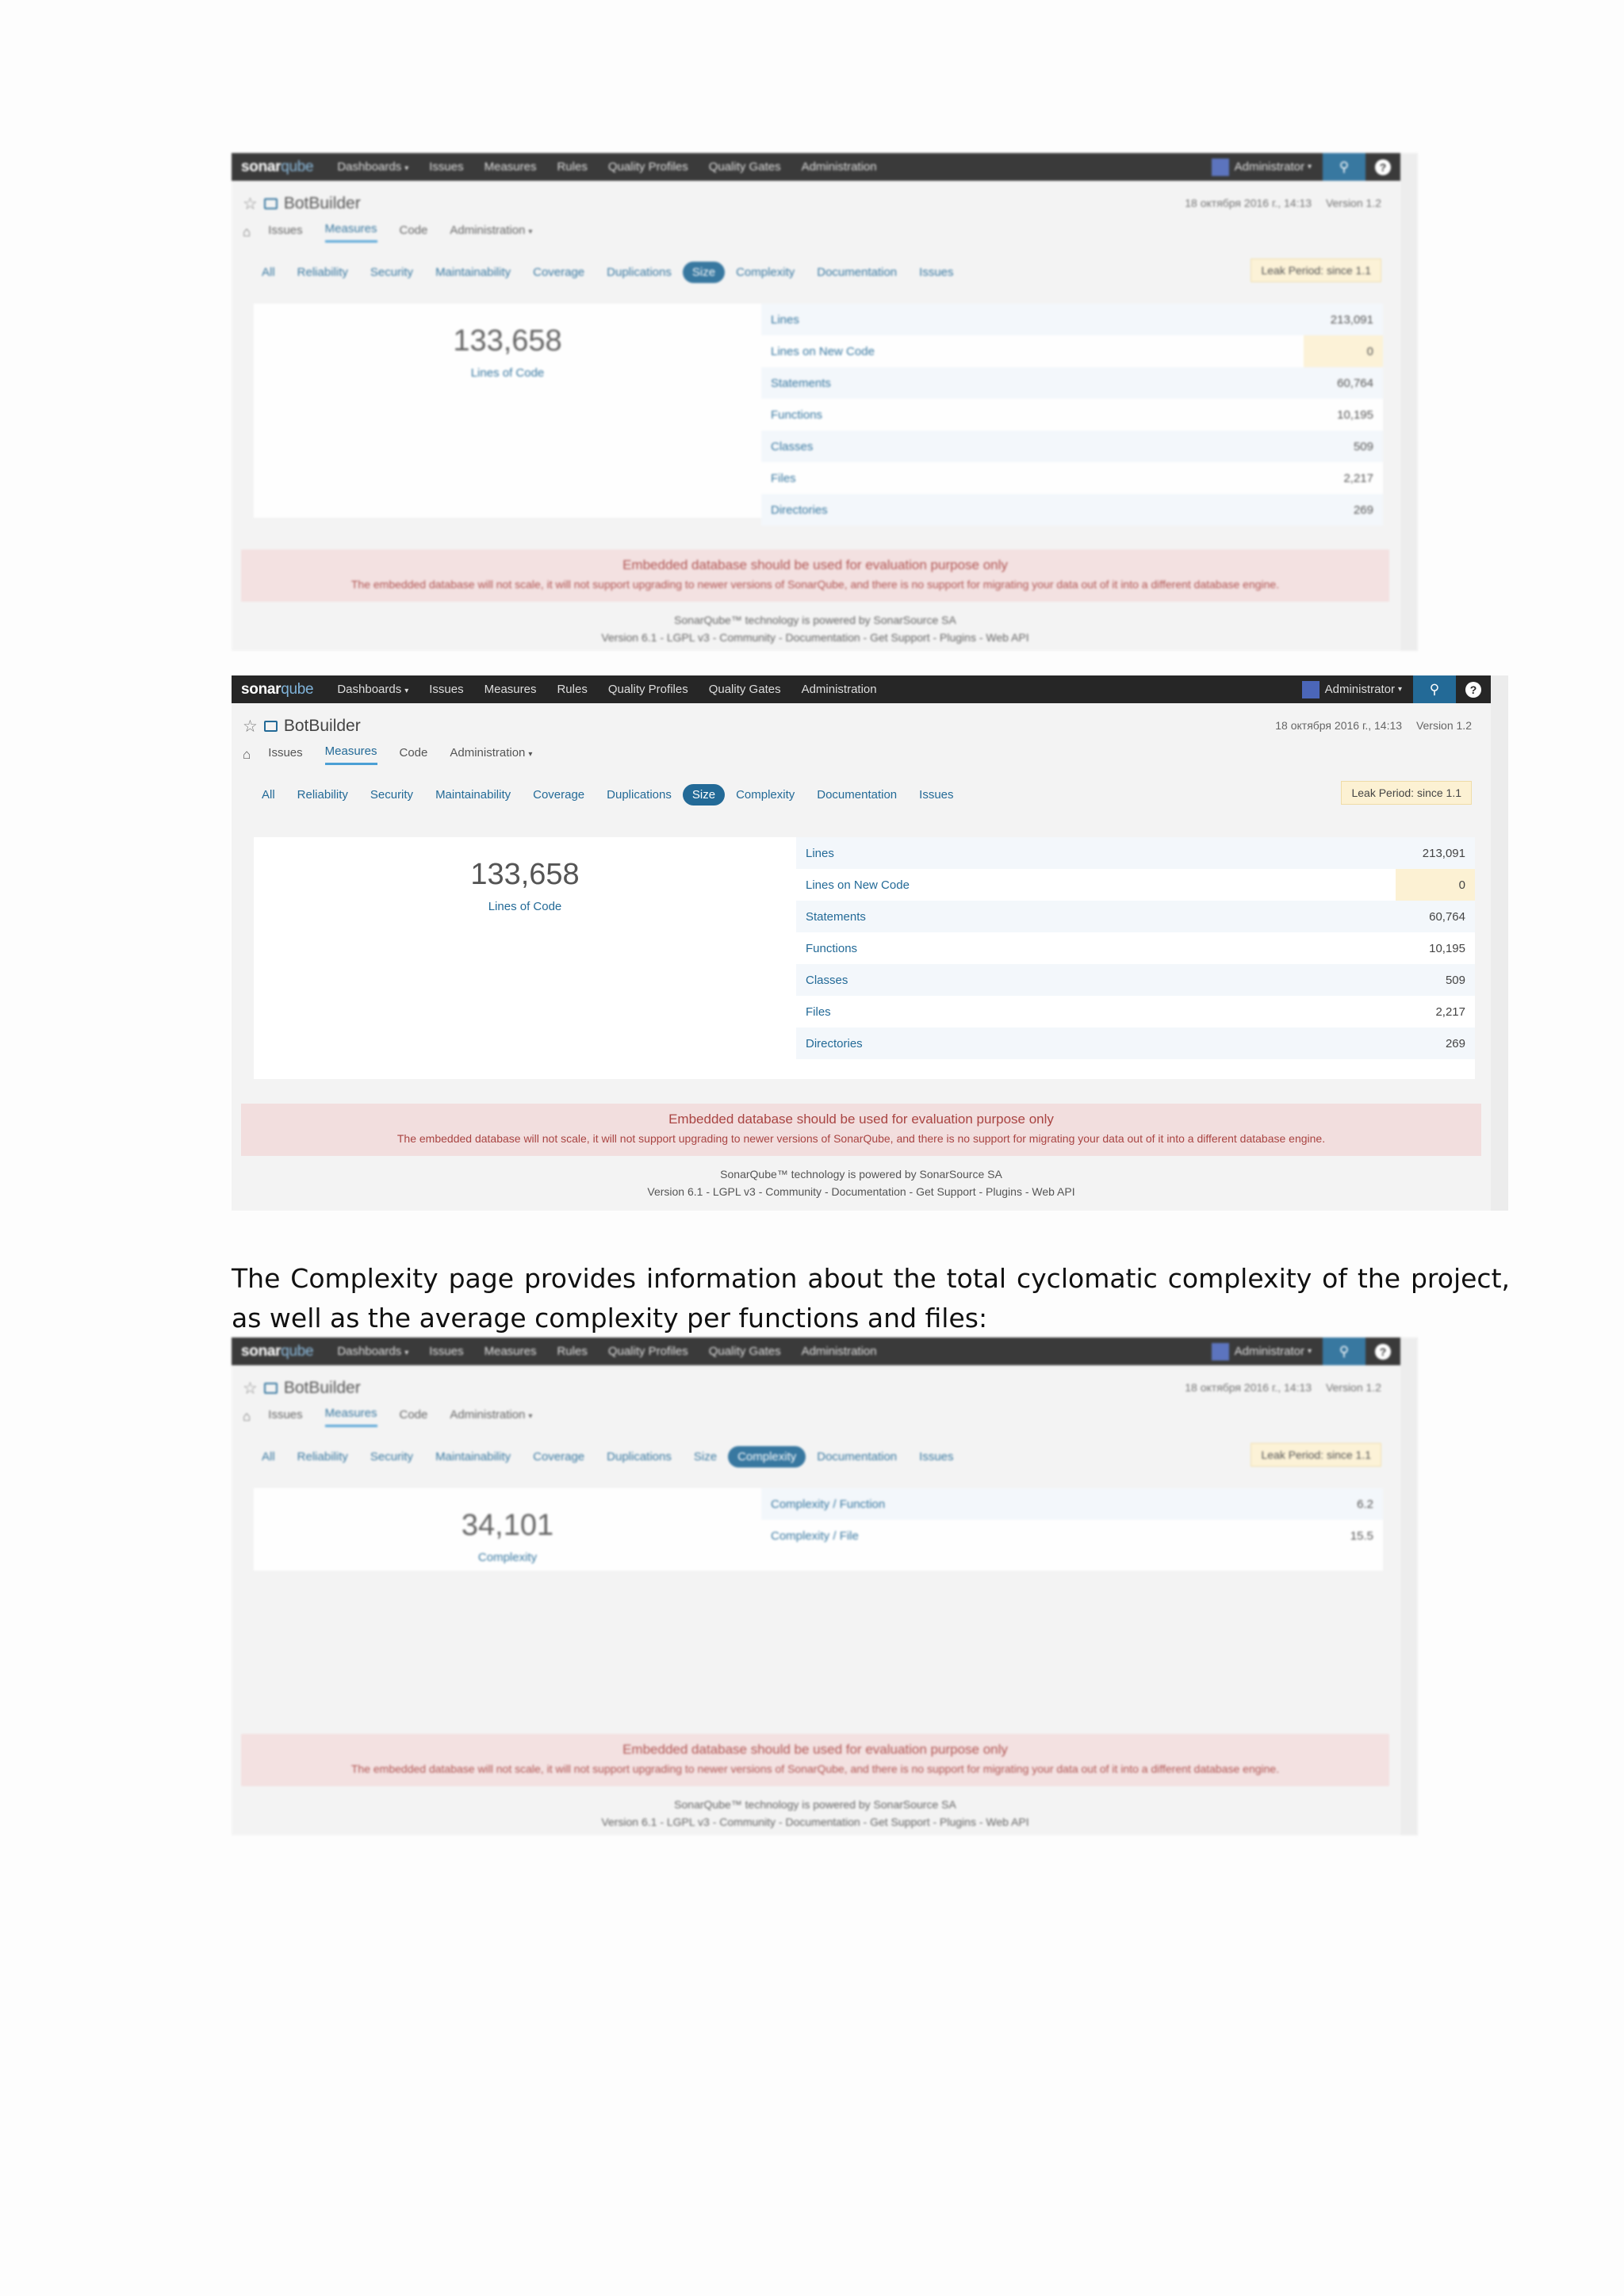 The height and width of the screenshot is (2296, 1624). I want to click on summary-value: 34,101, so click(507, 1526).